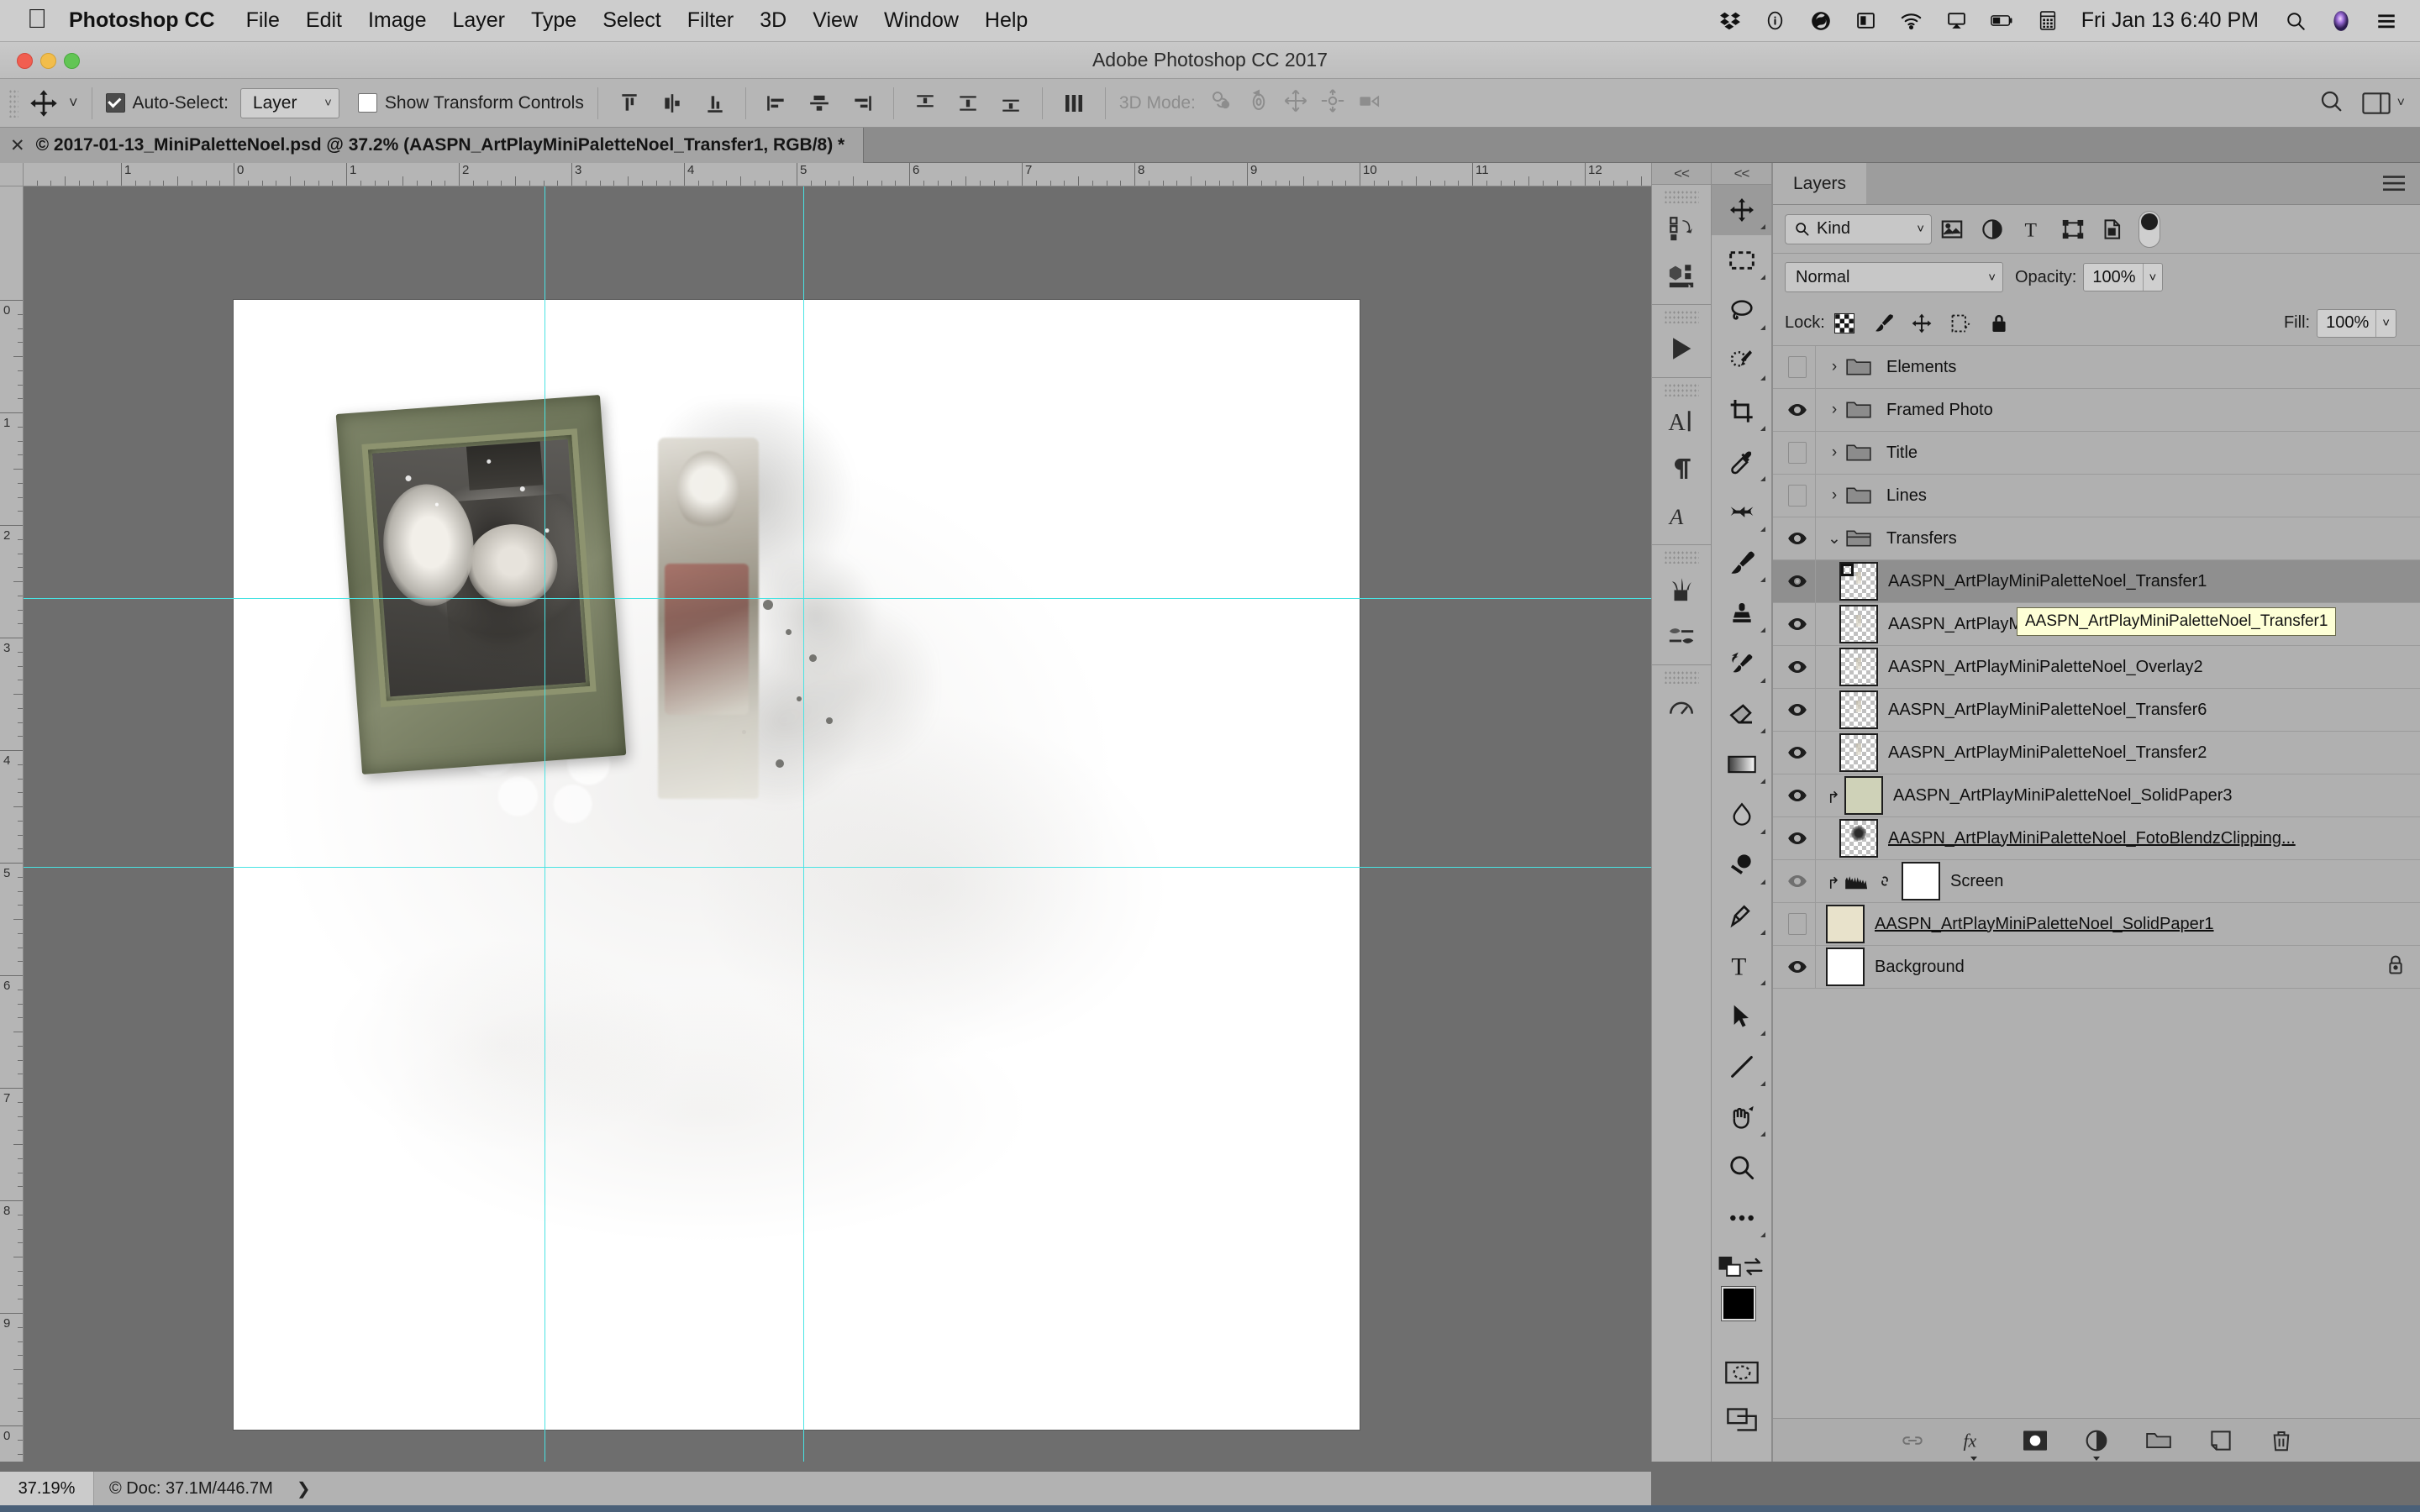 Image resolution: width=2420 pixels, height=1512 pixels. What do you see at coordinates (1834, 495) in the screenshot?
I see `chevron-right-icon: ›` at bounding box center [1834, 495].